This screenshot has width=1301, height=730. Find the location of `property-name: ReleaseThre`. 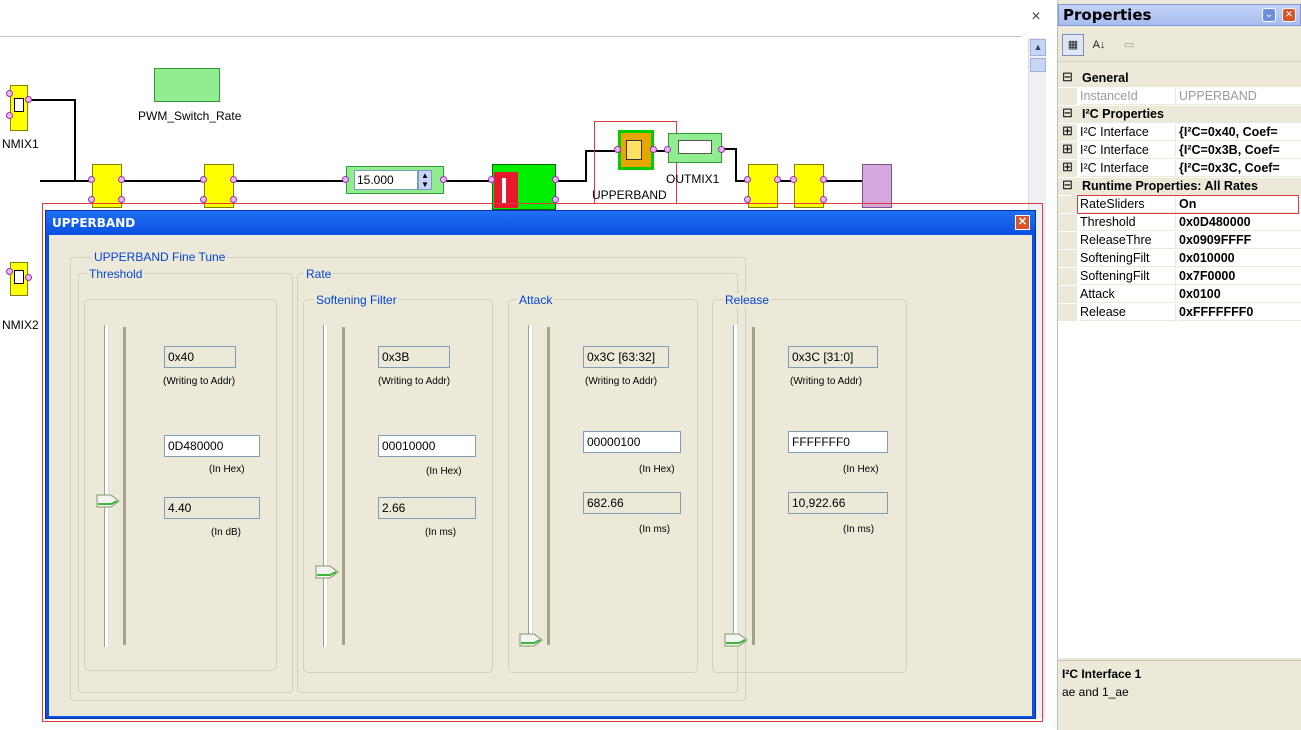

property-name: ReleaseThre is located at coordinates (1128, 240).